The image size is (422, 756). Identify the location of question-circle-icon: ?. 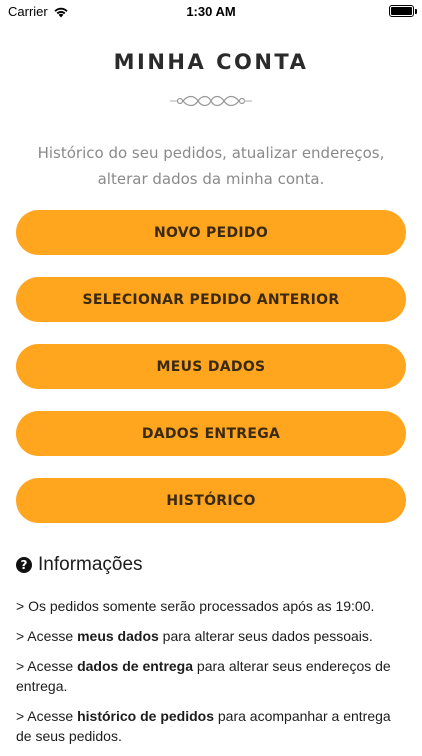
(24, 565).